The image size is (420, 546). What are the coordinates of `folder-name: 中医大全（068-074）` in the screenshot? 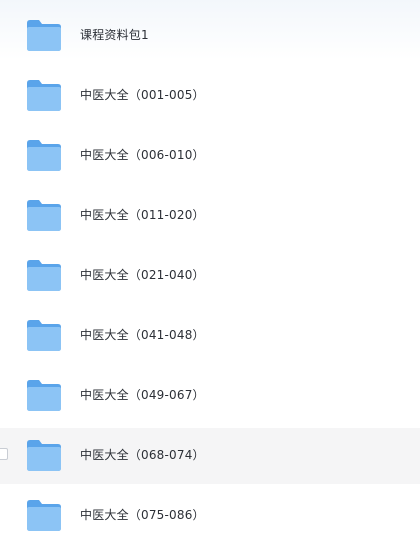 It's located at (142, 455).